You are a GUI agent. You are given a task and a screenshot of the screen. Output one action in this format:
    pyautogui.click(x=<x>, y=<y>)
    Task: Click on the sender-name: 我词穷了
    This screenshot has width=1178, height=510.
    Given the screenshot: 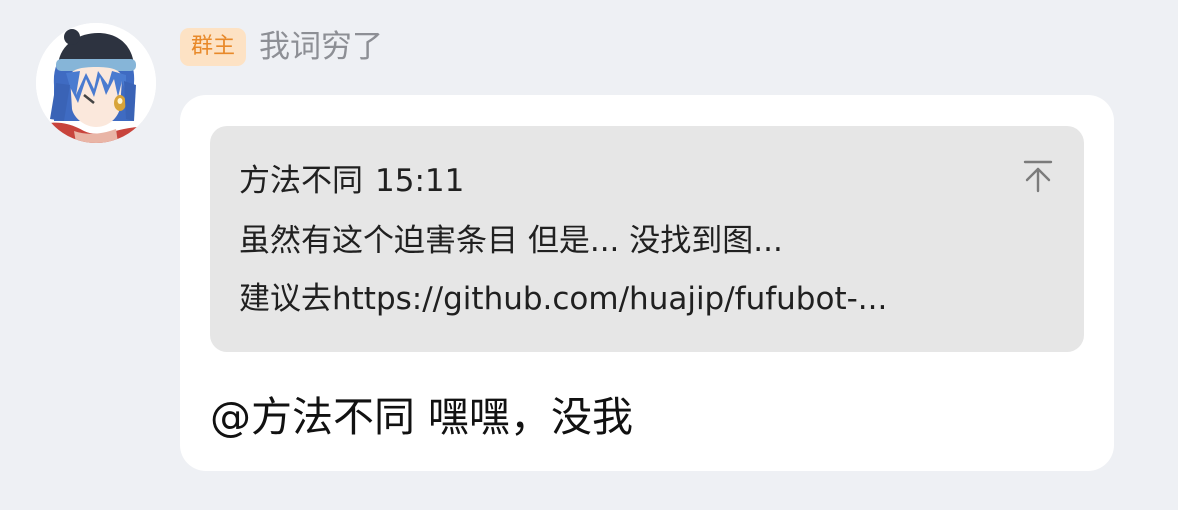 What is the action you would take?
    pyautogui.click(x=321, y=47)
    